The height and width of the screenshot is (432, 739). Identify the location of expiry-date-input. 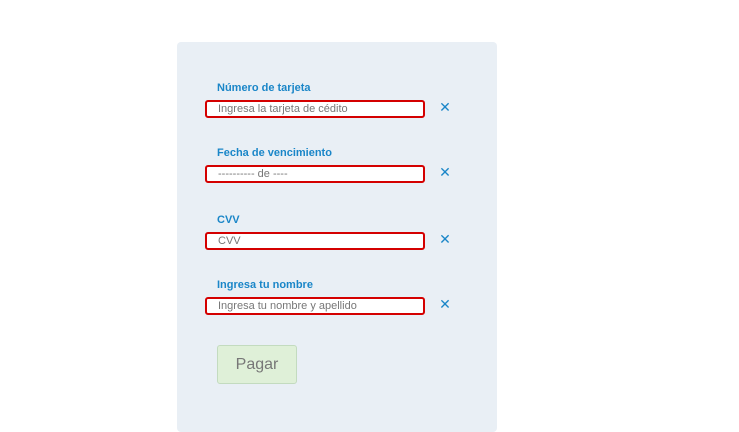
(315, 174).